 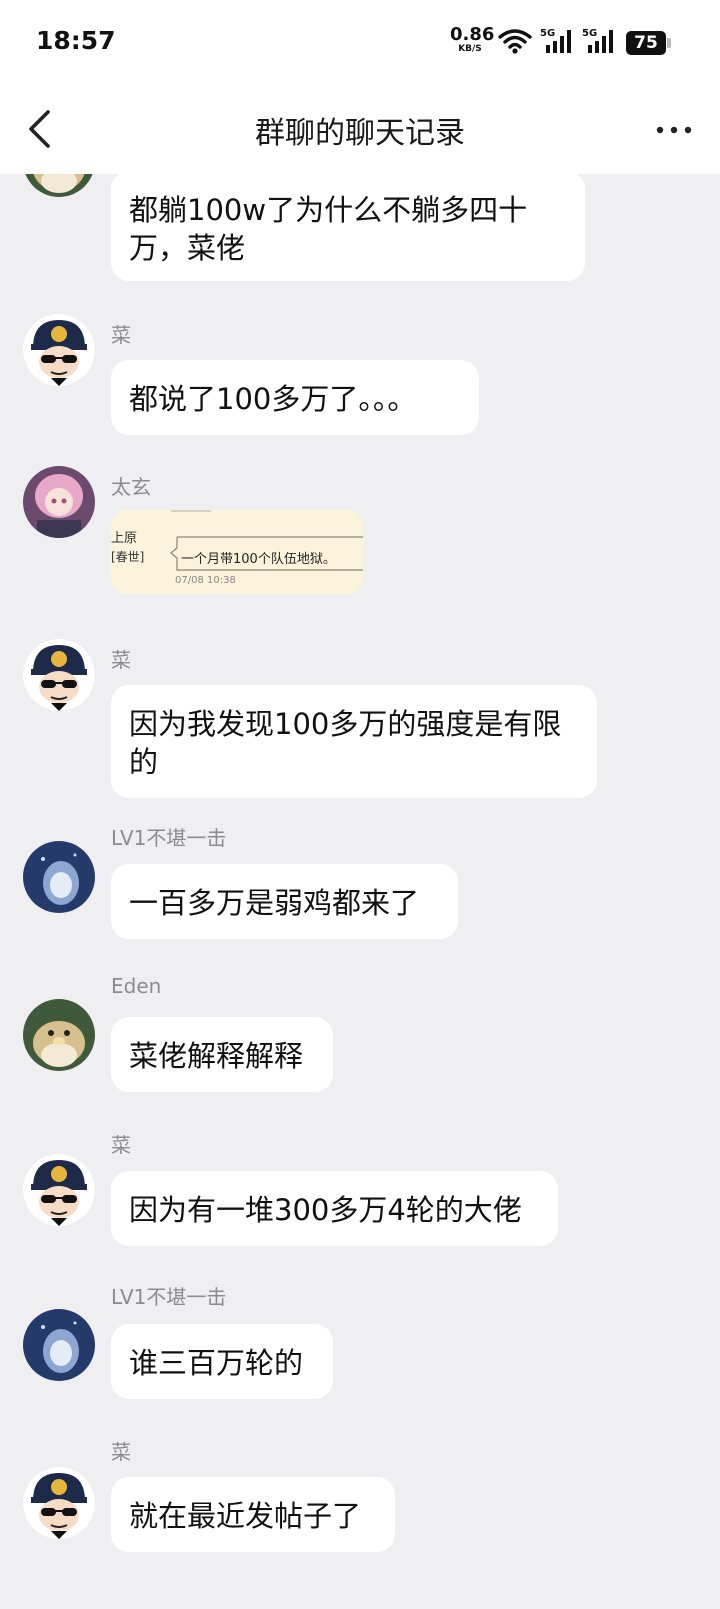 I want to click on message-bubble: 因为我发现100多万的强度是有限的, so click(x=354, y=741).